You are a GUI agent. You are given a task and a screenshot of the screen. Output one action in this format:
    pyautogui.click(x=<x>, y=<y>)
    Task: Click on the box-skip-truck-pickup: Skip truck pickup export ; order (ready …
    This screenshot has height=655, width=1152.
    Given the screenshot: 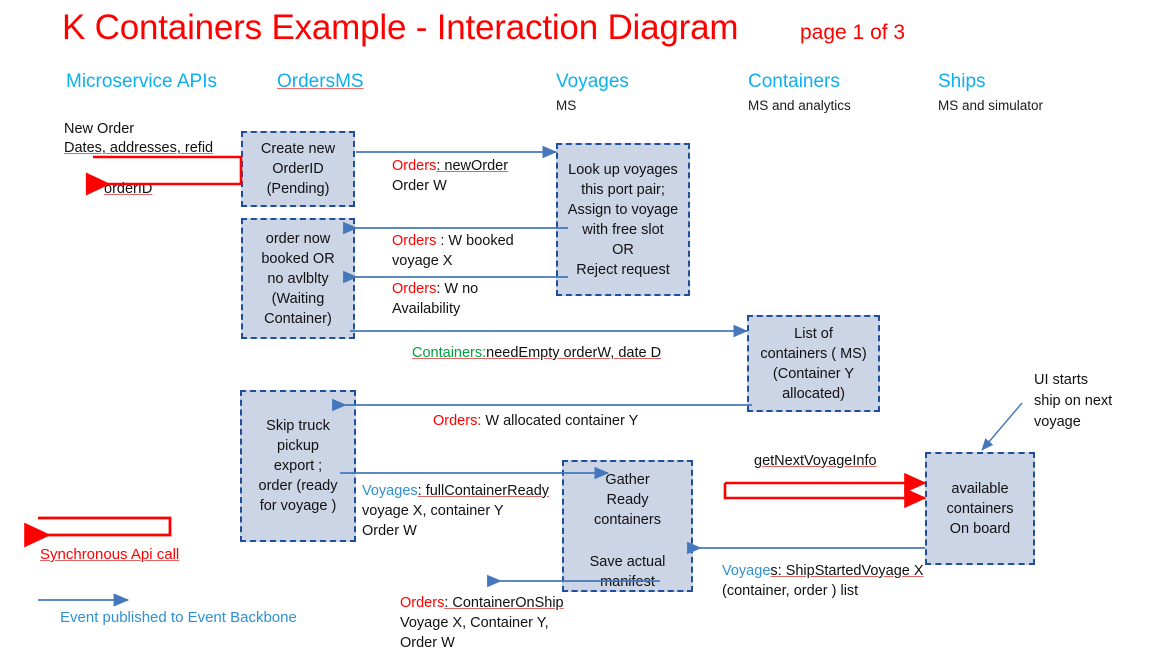 What is the action you would take?
    pyautogui.click(x=298, y=466)
    